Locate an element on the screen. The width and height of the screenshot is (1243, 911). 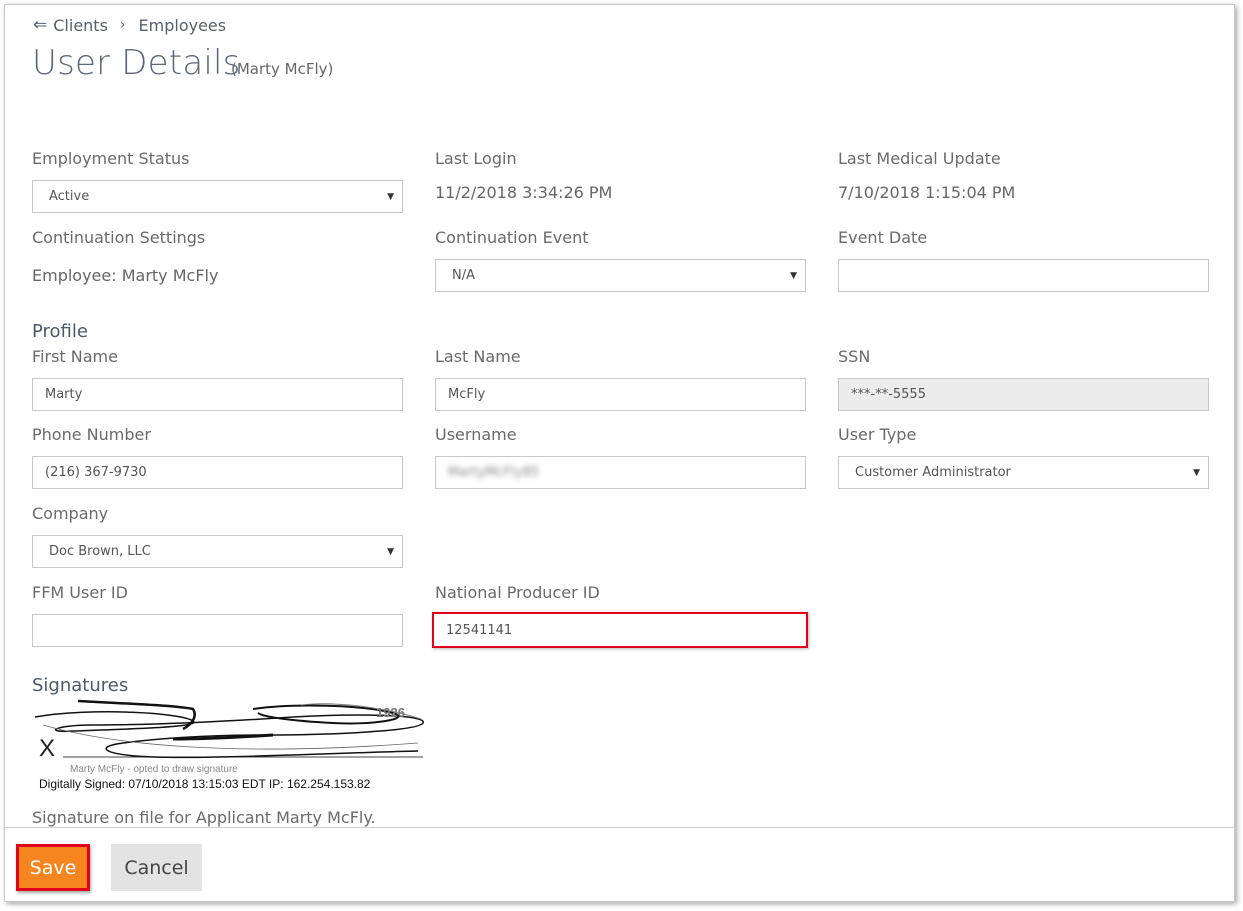
breadcrumb-clients: Clients is located at coordinates (80, 25).